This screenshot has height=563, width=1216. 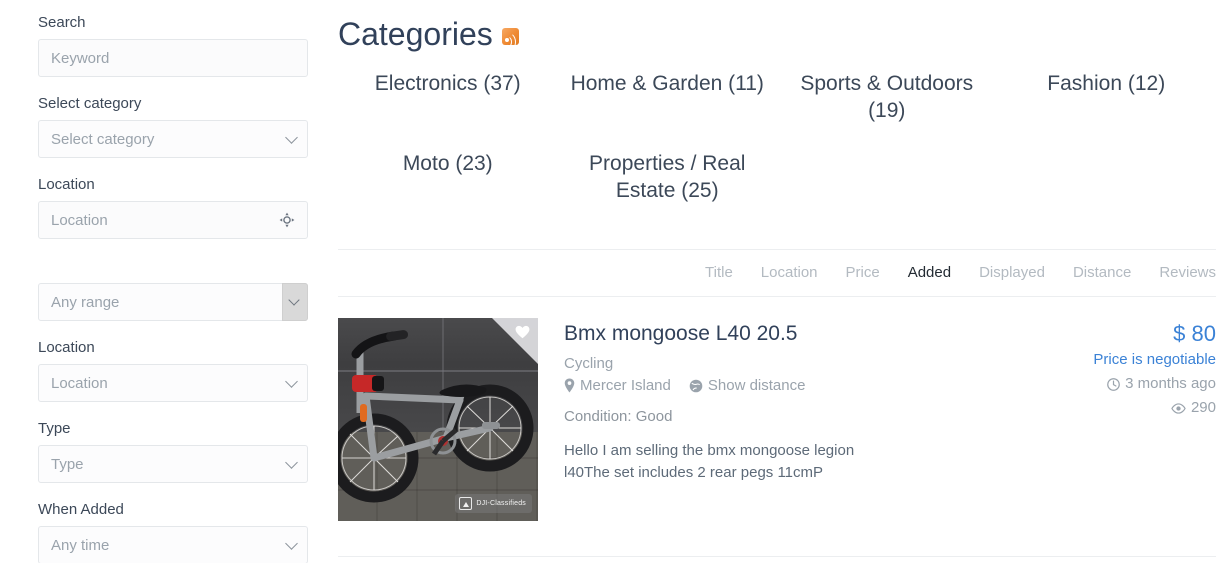 What do you see at coordinates (501, 503) in the screenshot?
I see `watermark-text: DJI-Classifieds` at bounding box center [501, 503].